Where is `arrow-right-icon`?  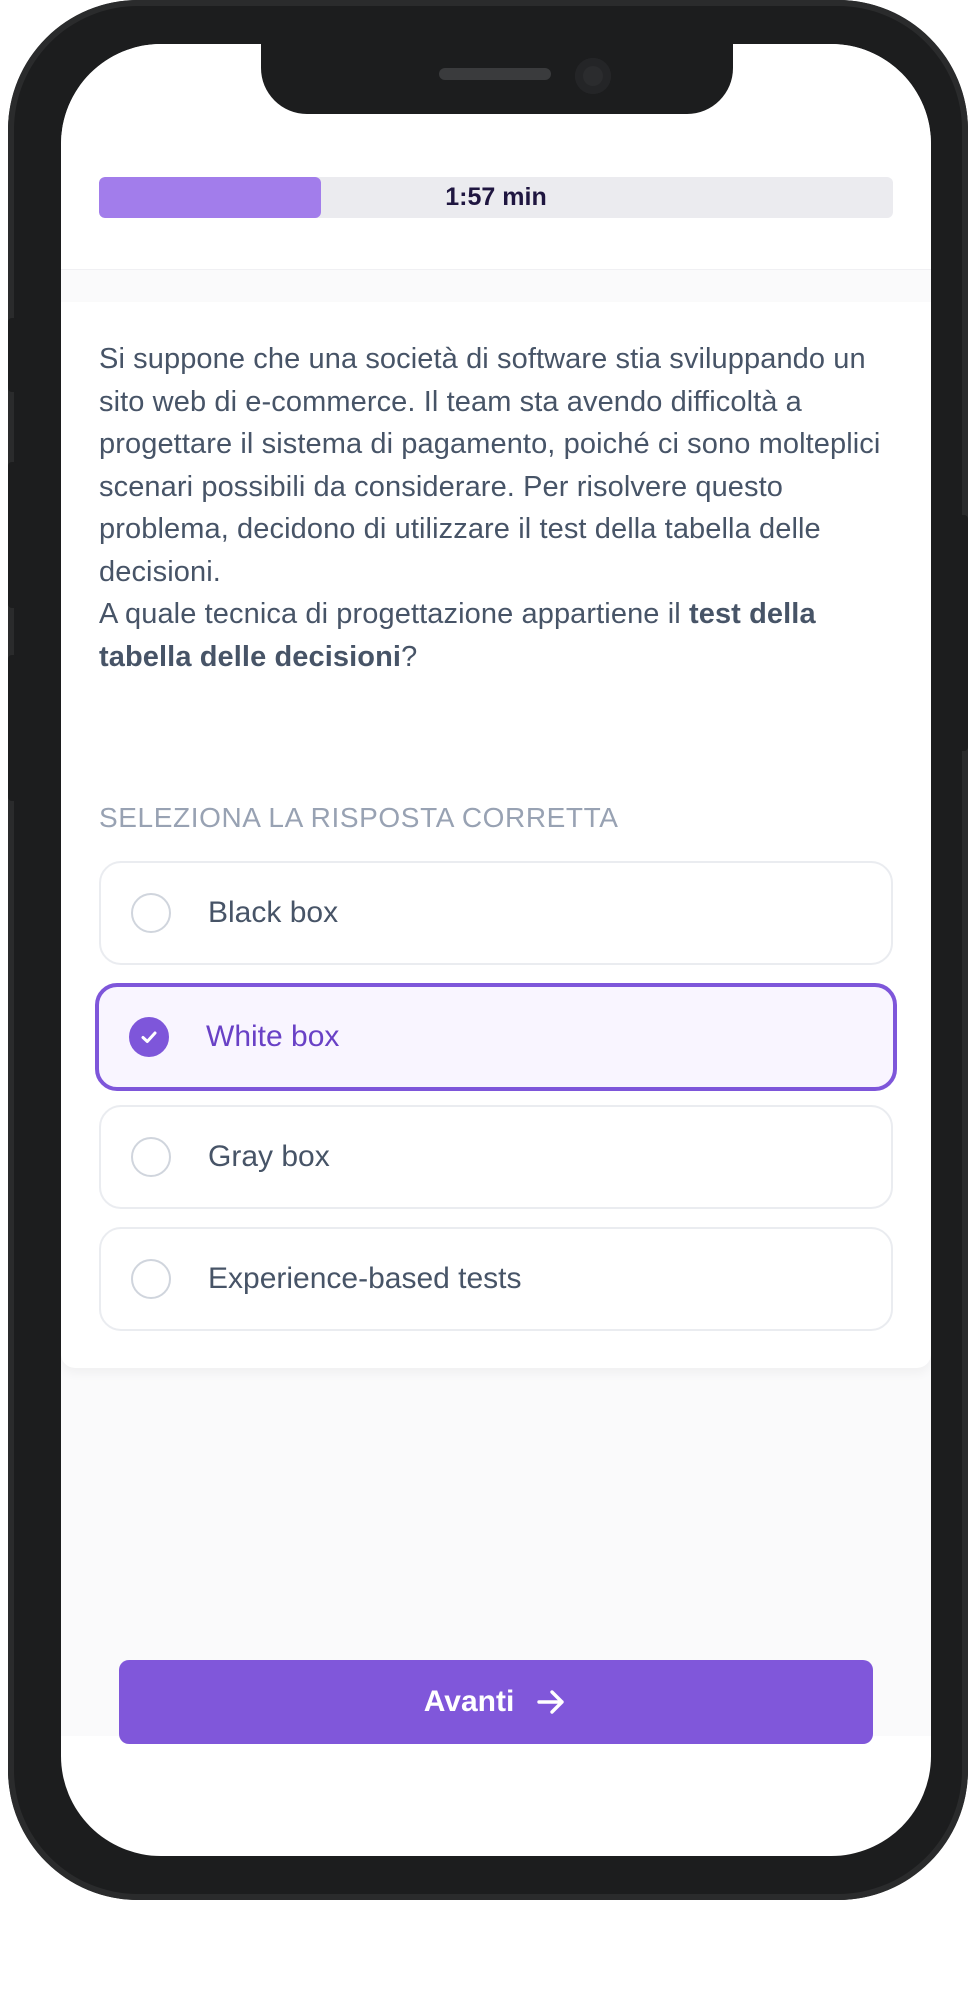 arrow-right-icon is located at coordinates (551, 1702).